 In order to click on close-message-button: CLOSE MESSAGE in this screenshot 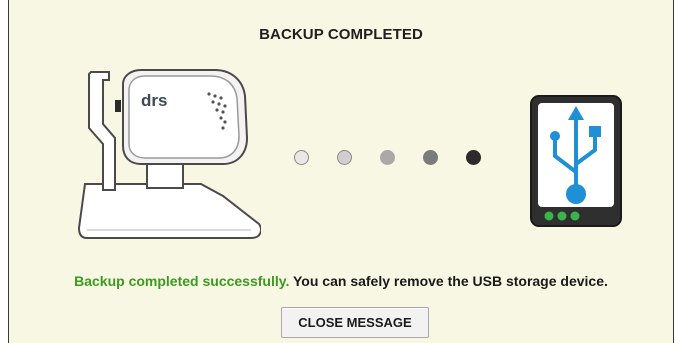, I will do `click(355, 322)`.